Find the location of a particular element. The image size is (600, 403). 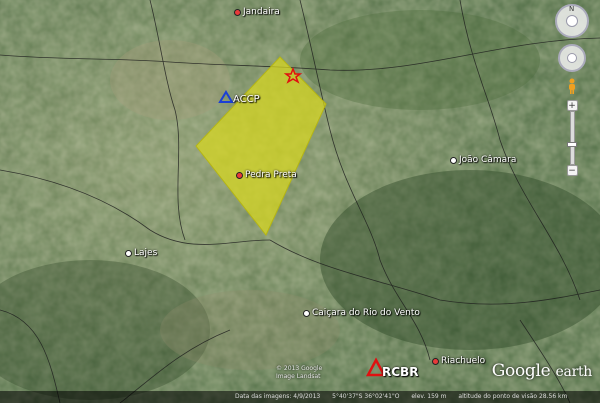

place-joao-camara: João Câmara is located at coordinates (483, 160).